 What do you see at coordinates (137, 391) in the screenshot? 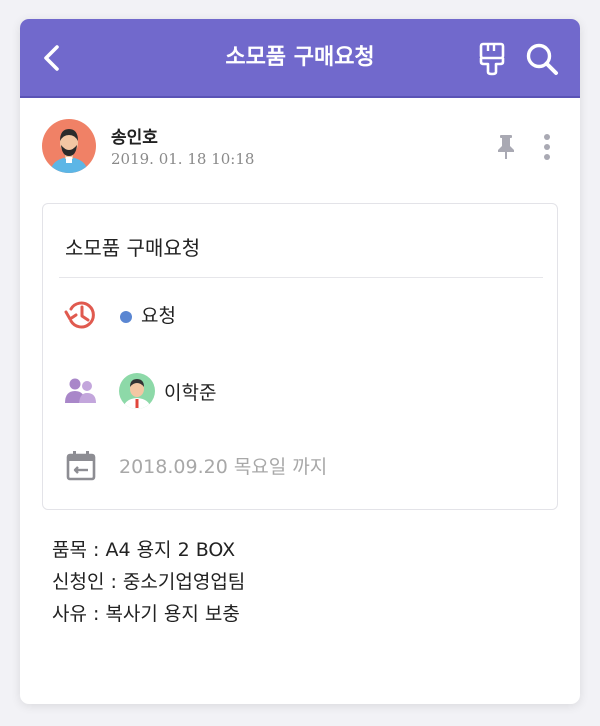
I see `assignee-avatar-icon` at bounding box center [137, 391].